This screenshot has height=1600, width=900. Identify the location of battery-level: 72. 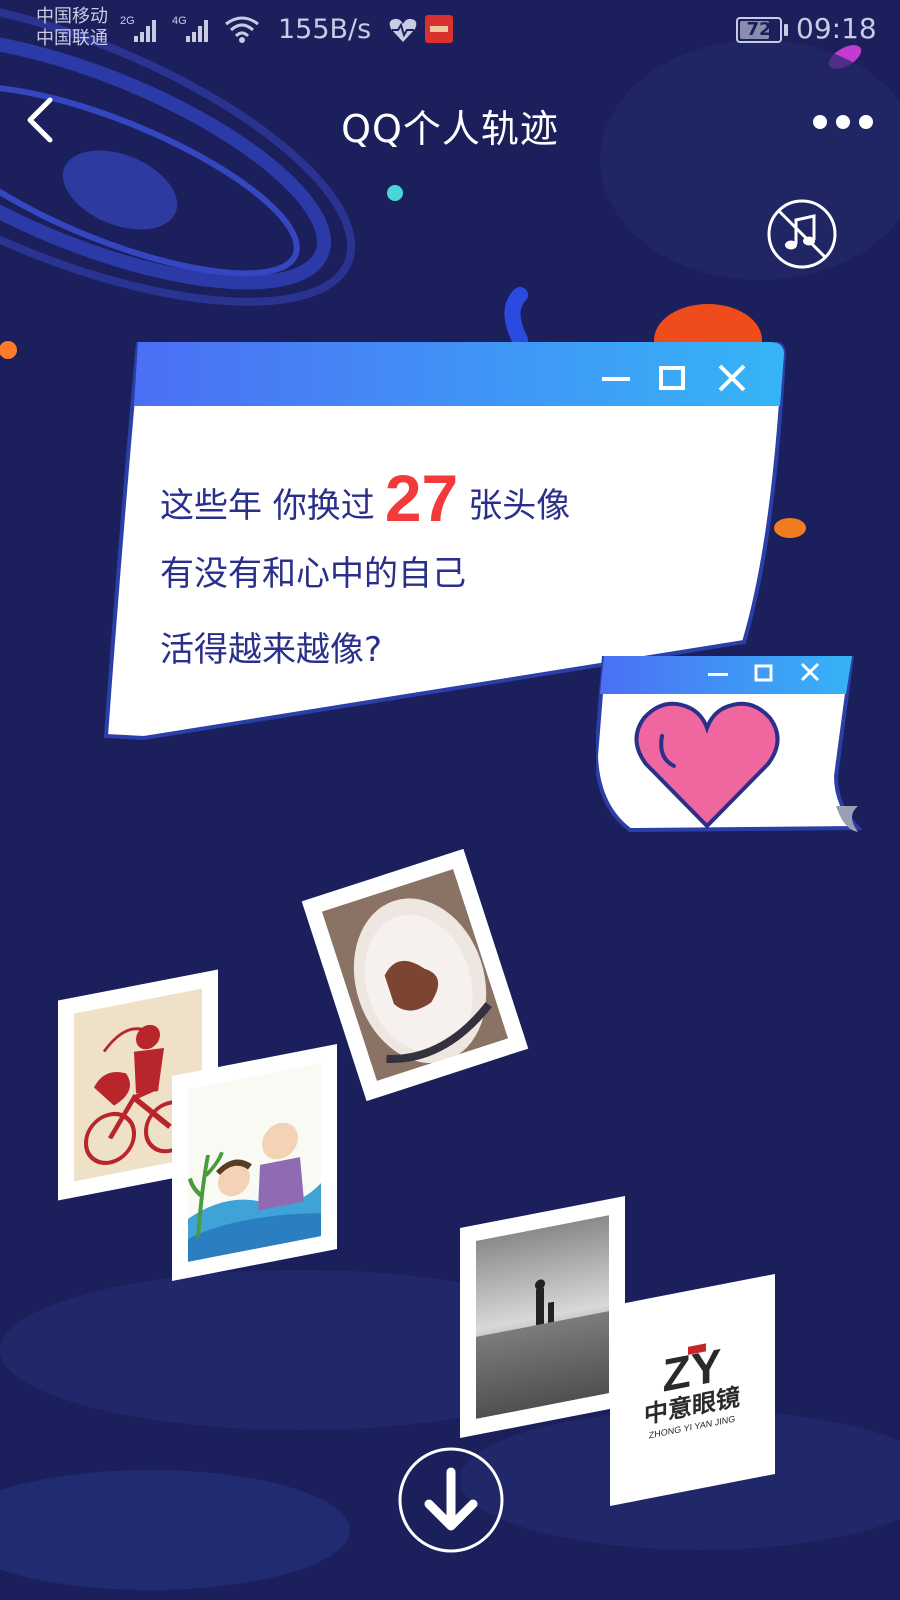
(759, 29).